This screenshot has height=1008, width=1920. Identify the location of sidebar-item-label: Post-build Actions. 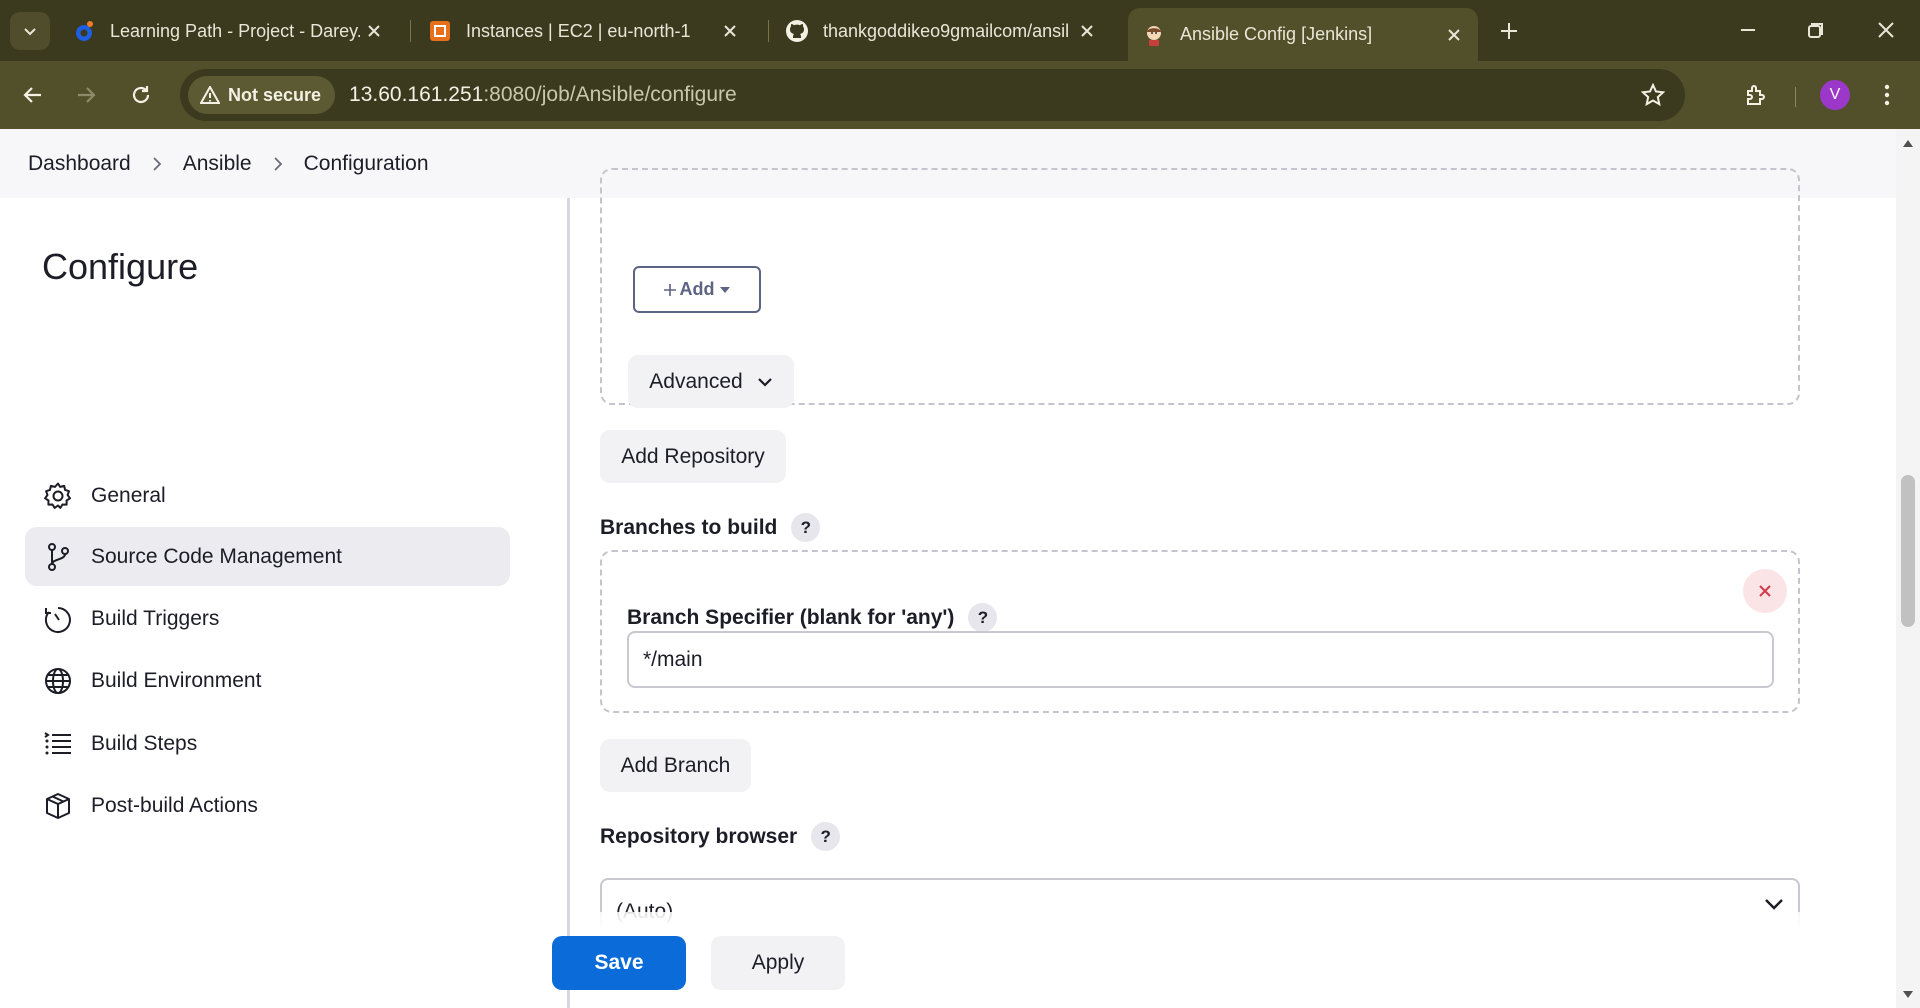
(174, 805).